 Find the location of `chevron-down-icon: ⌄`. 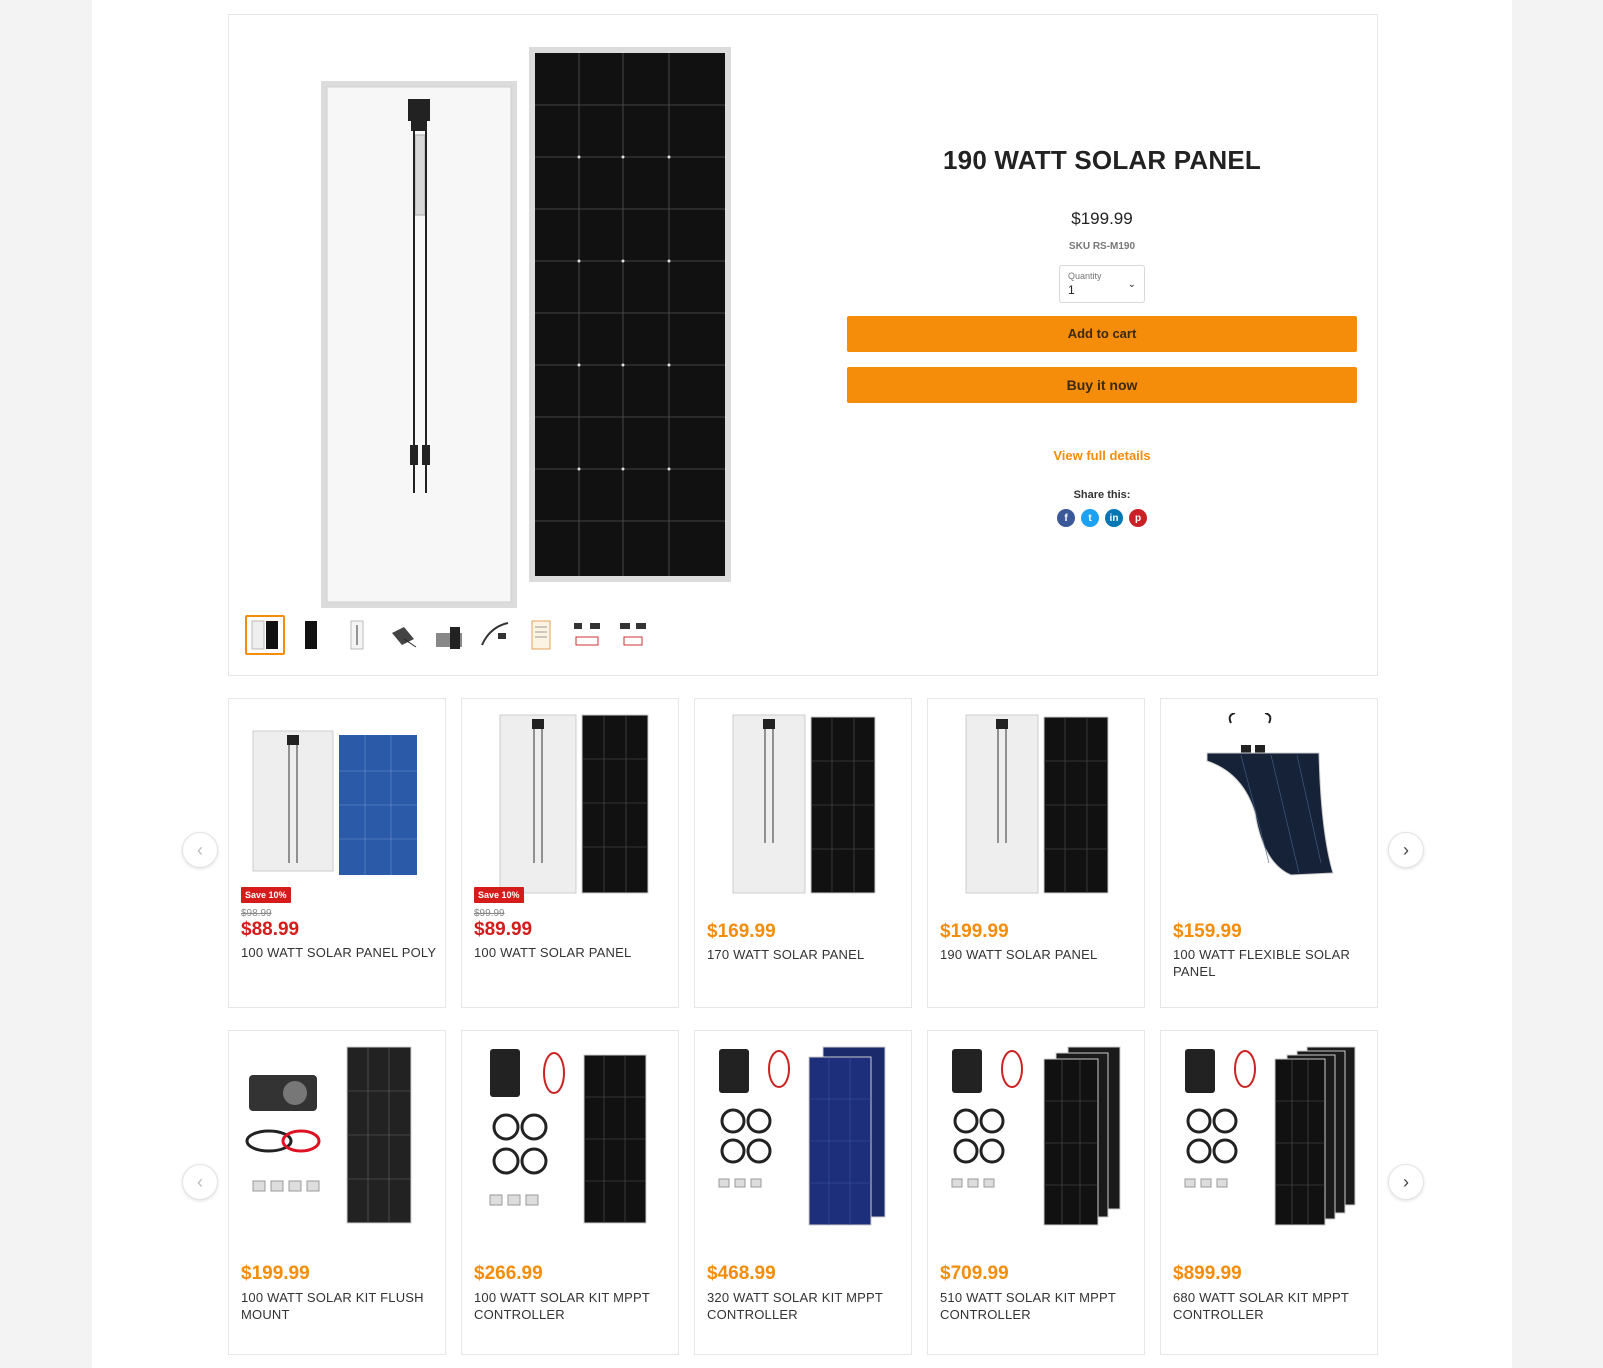

chevron-down-icon: ⌄ is located at coordinates (1131, 284).